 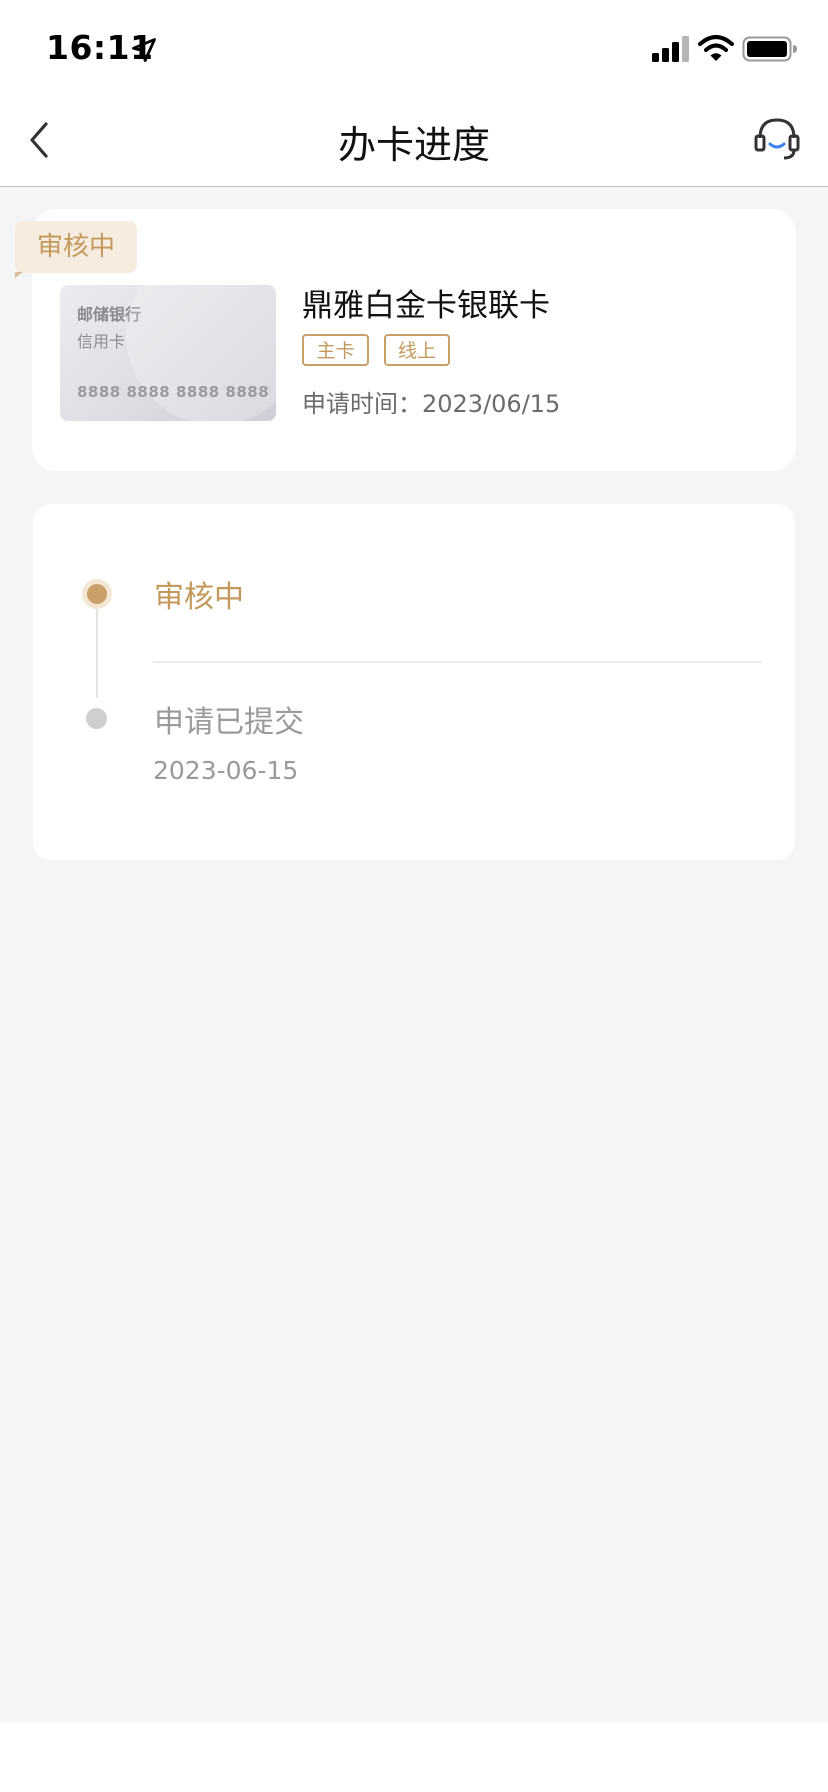 I want to click on credit-card-thumbnail: 邮储银行 信用卡 8888 8888 8888 8888, so click(x=168, y=353).